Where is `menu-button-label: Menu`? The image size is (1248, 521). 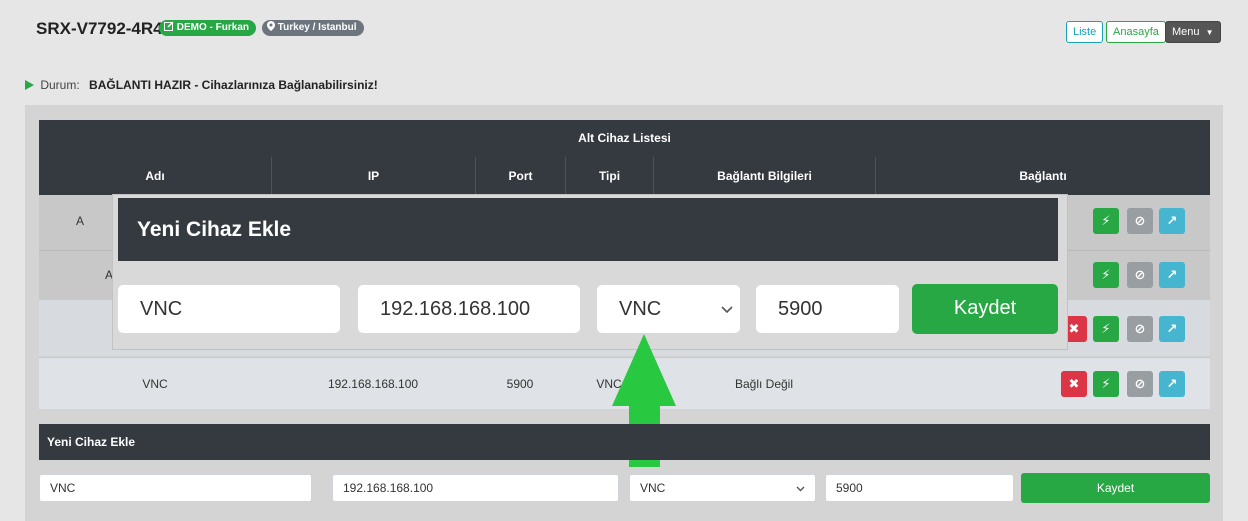 menu-button-label: Menu is located at coordinates (1186, 32).